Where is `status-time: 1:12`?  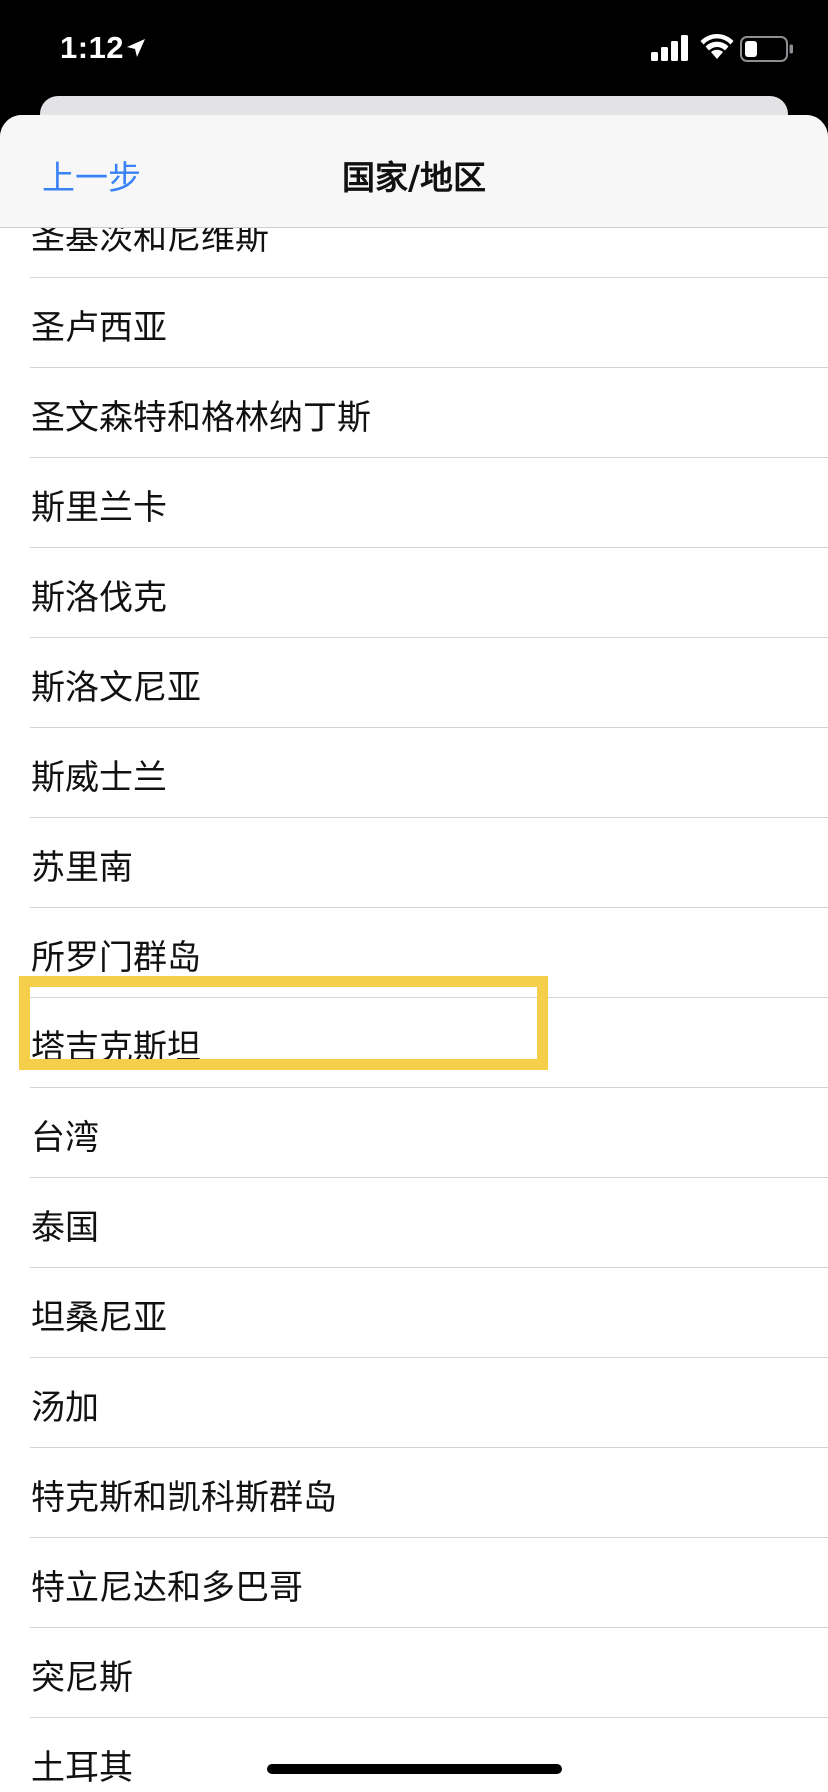 status-time: 1:12 is located at coordinates (92, 47).